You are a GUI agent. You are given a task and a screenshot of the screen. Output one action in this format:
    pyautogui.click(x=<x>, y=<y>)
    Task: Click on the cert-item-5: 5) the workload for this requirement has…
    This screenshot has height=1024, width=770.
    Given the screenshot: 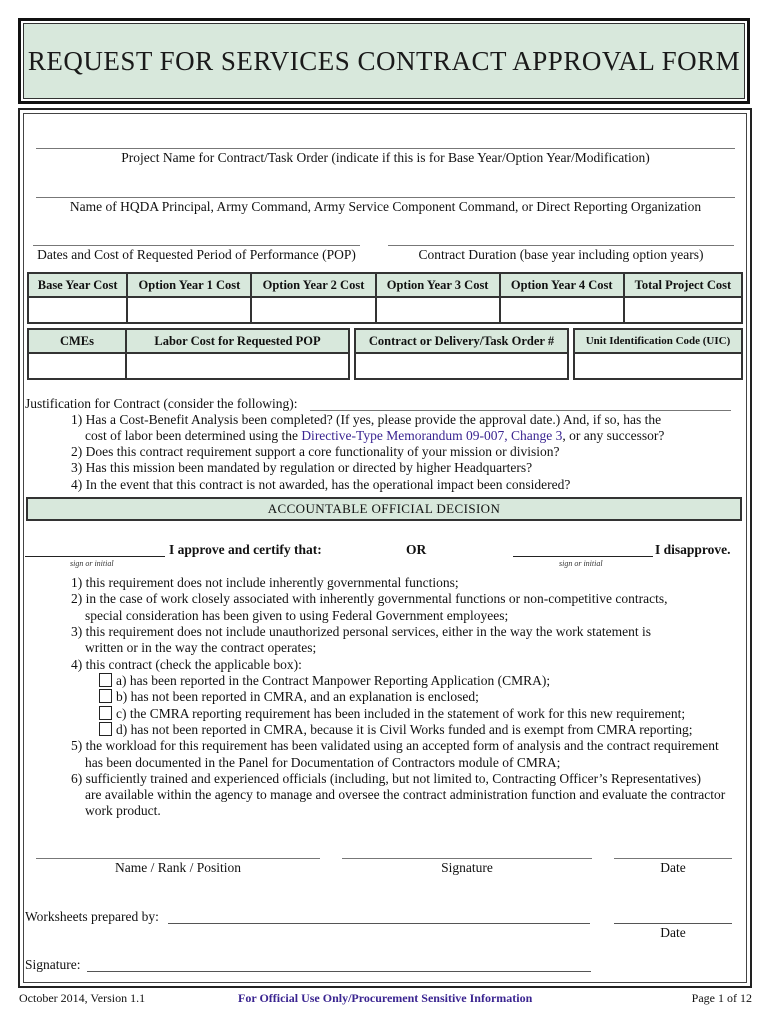 What is the action you would take?
    pyautogui.click(x=395, y=745)
    